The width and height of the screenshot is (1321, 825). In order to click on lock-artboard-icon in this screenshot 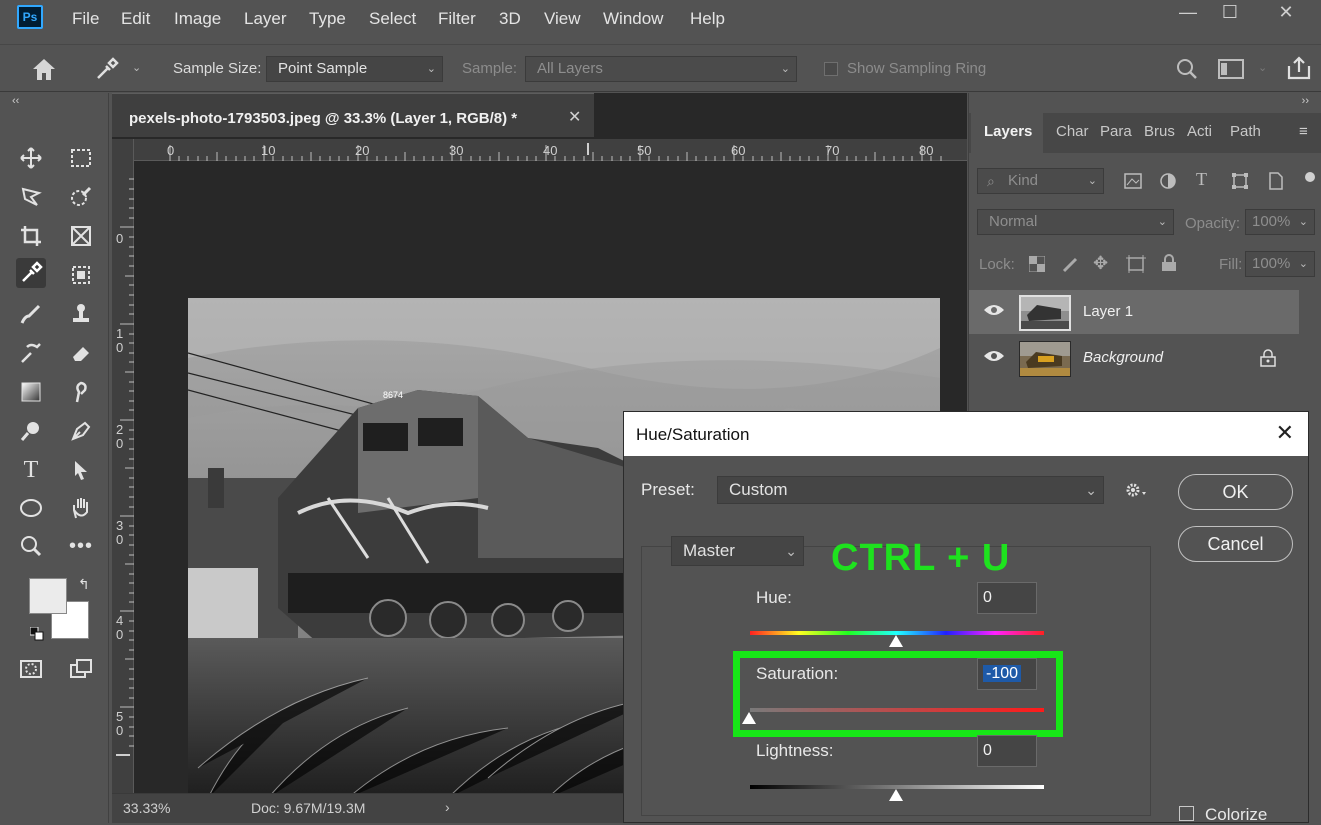, I will do `click(1136, 265)`.